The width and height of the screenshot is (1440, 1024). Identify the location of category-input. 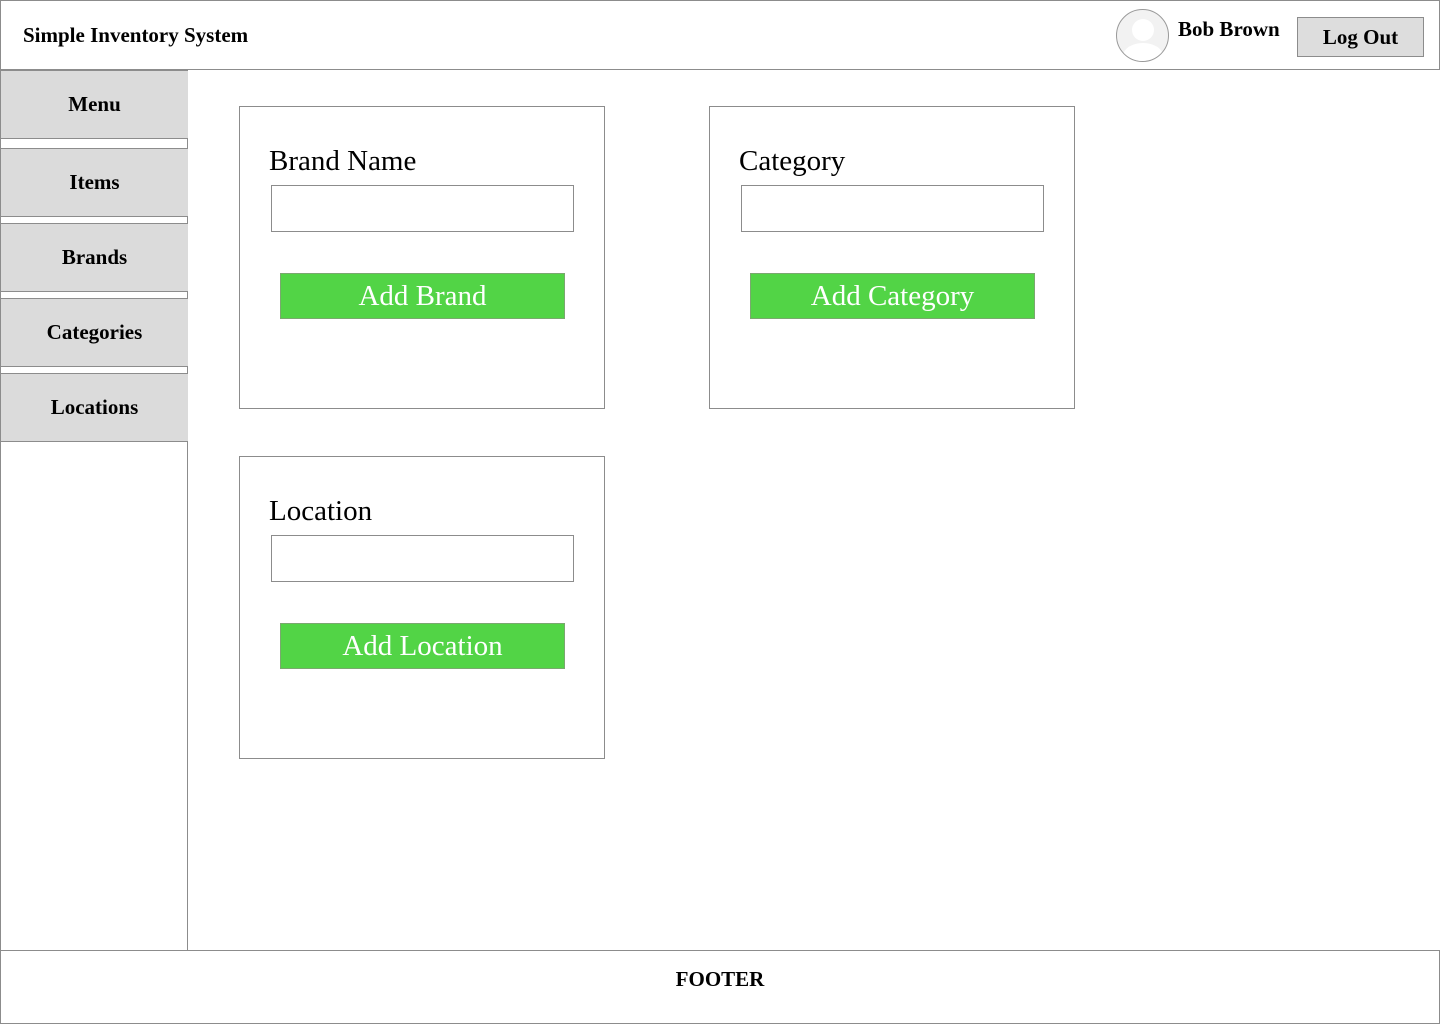
(892, 208).